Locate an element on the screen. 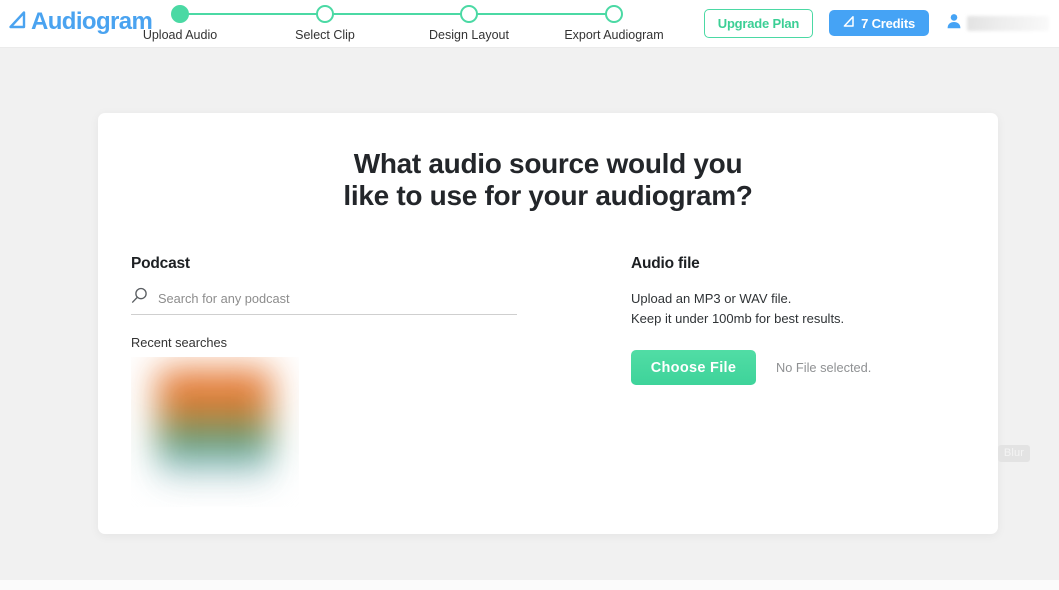 This screenshot has height=590, width=1059. header-actions: Upgrade Plan 7 Credits is located at coordinates (878, 23).